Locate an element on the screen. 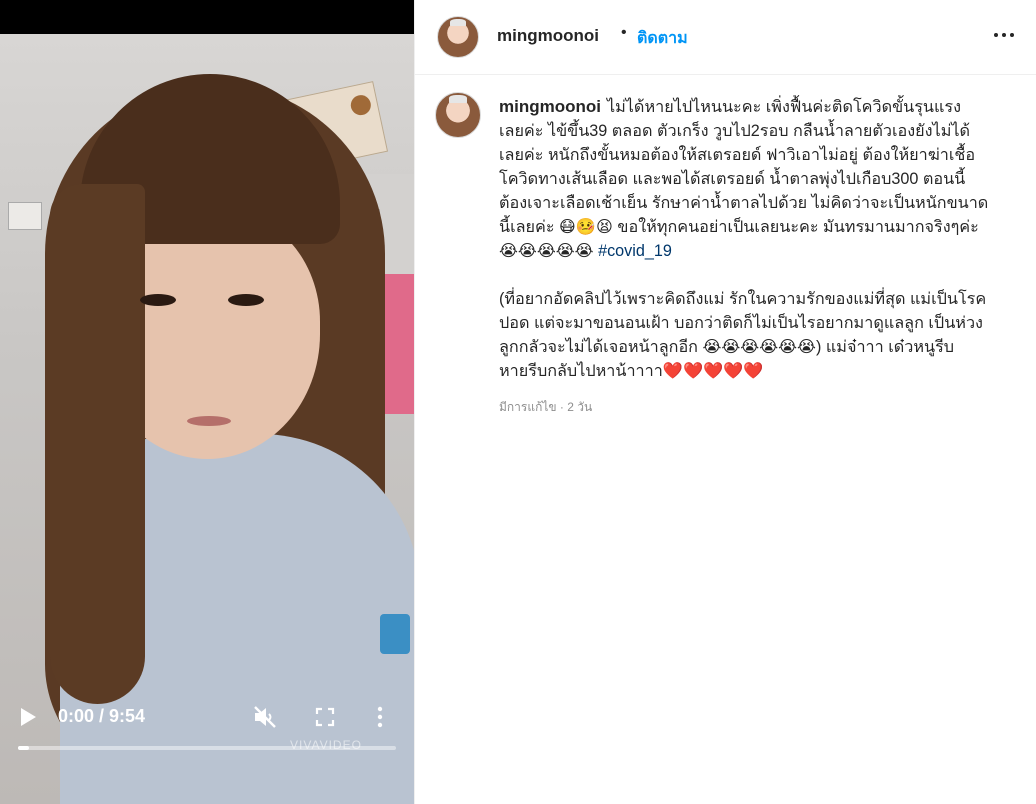  gown-logo is located at coordinates (395, 634).